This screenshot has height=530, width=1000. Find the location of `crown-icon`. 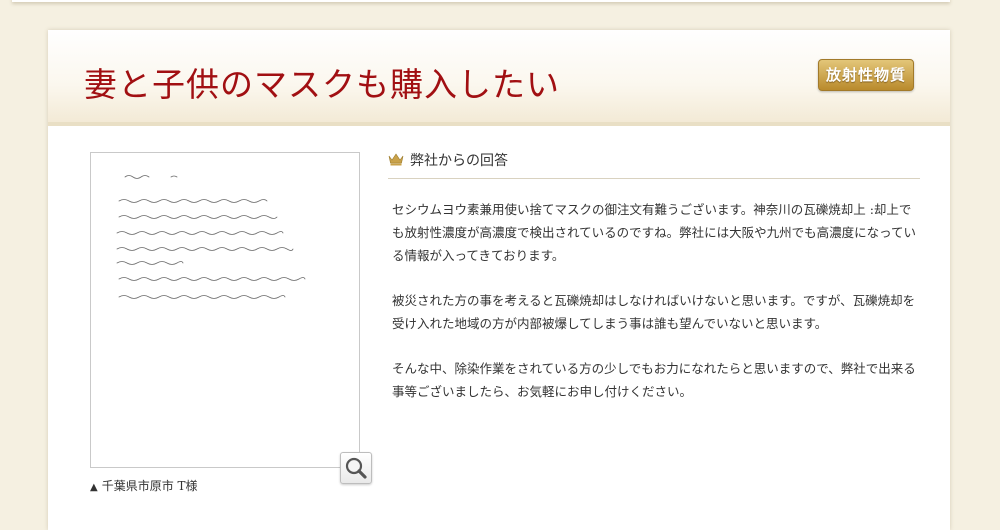

crown-icon is located at coordinates (396, 159).